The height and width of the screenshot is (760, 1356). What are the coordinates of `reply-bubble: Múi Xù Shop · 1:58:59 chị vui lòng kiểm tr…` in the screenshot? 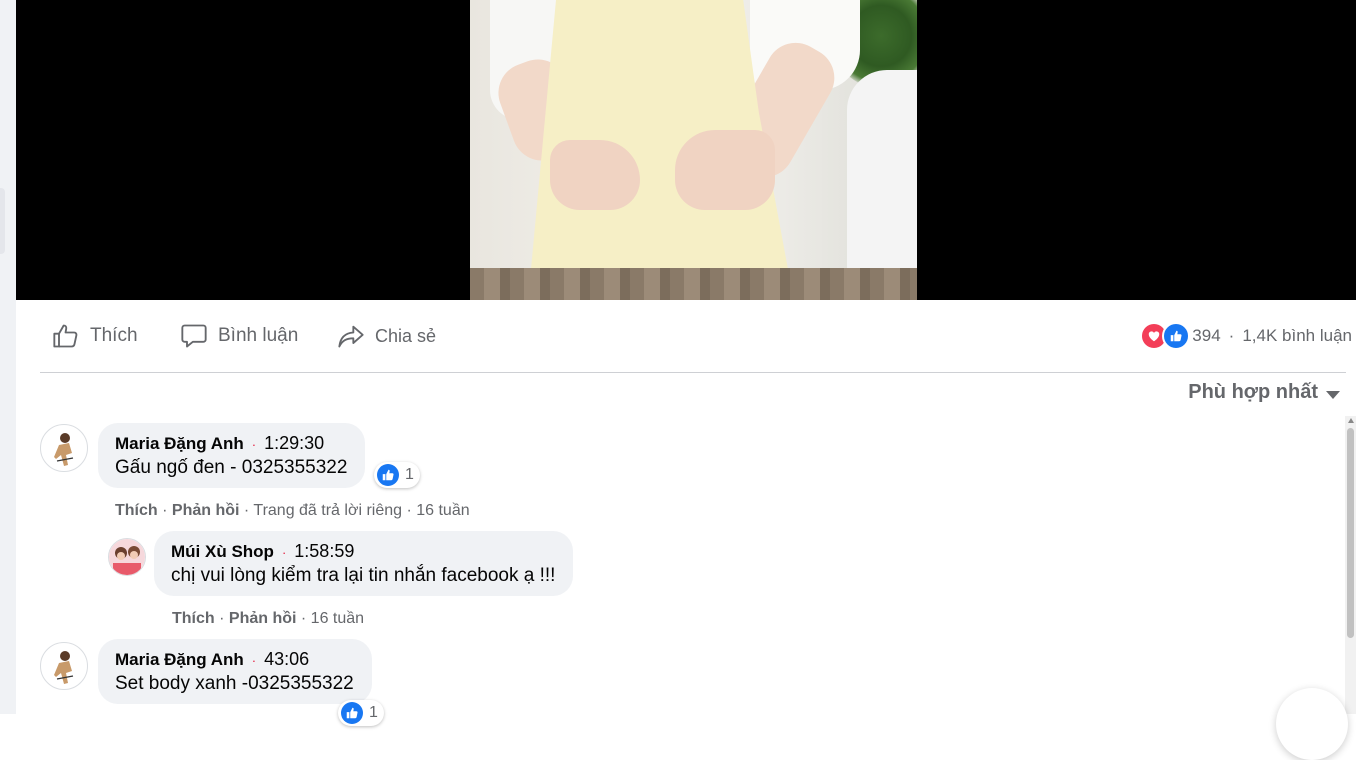 It's located at (364, 563).